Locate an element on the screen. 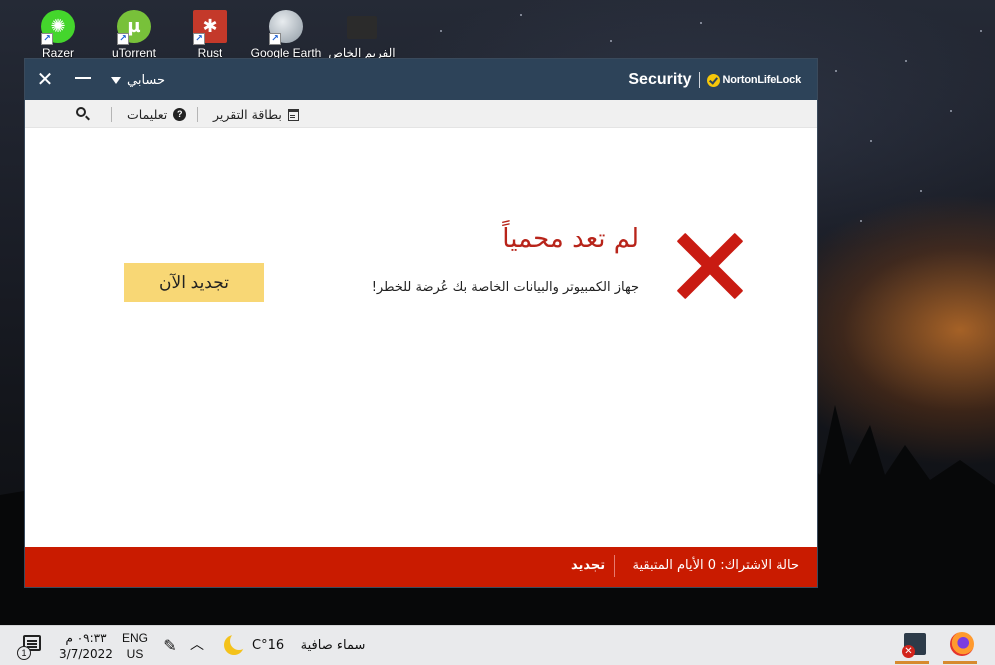  norton-brand: Security NortonLifeLock is located at coordinates (714, 80).